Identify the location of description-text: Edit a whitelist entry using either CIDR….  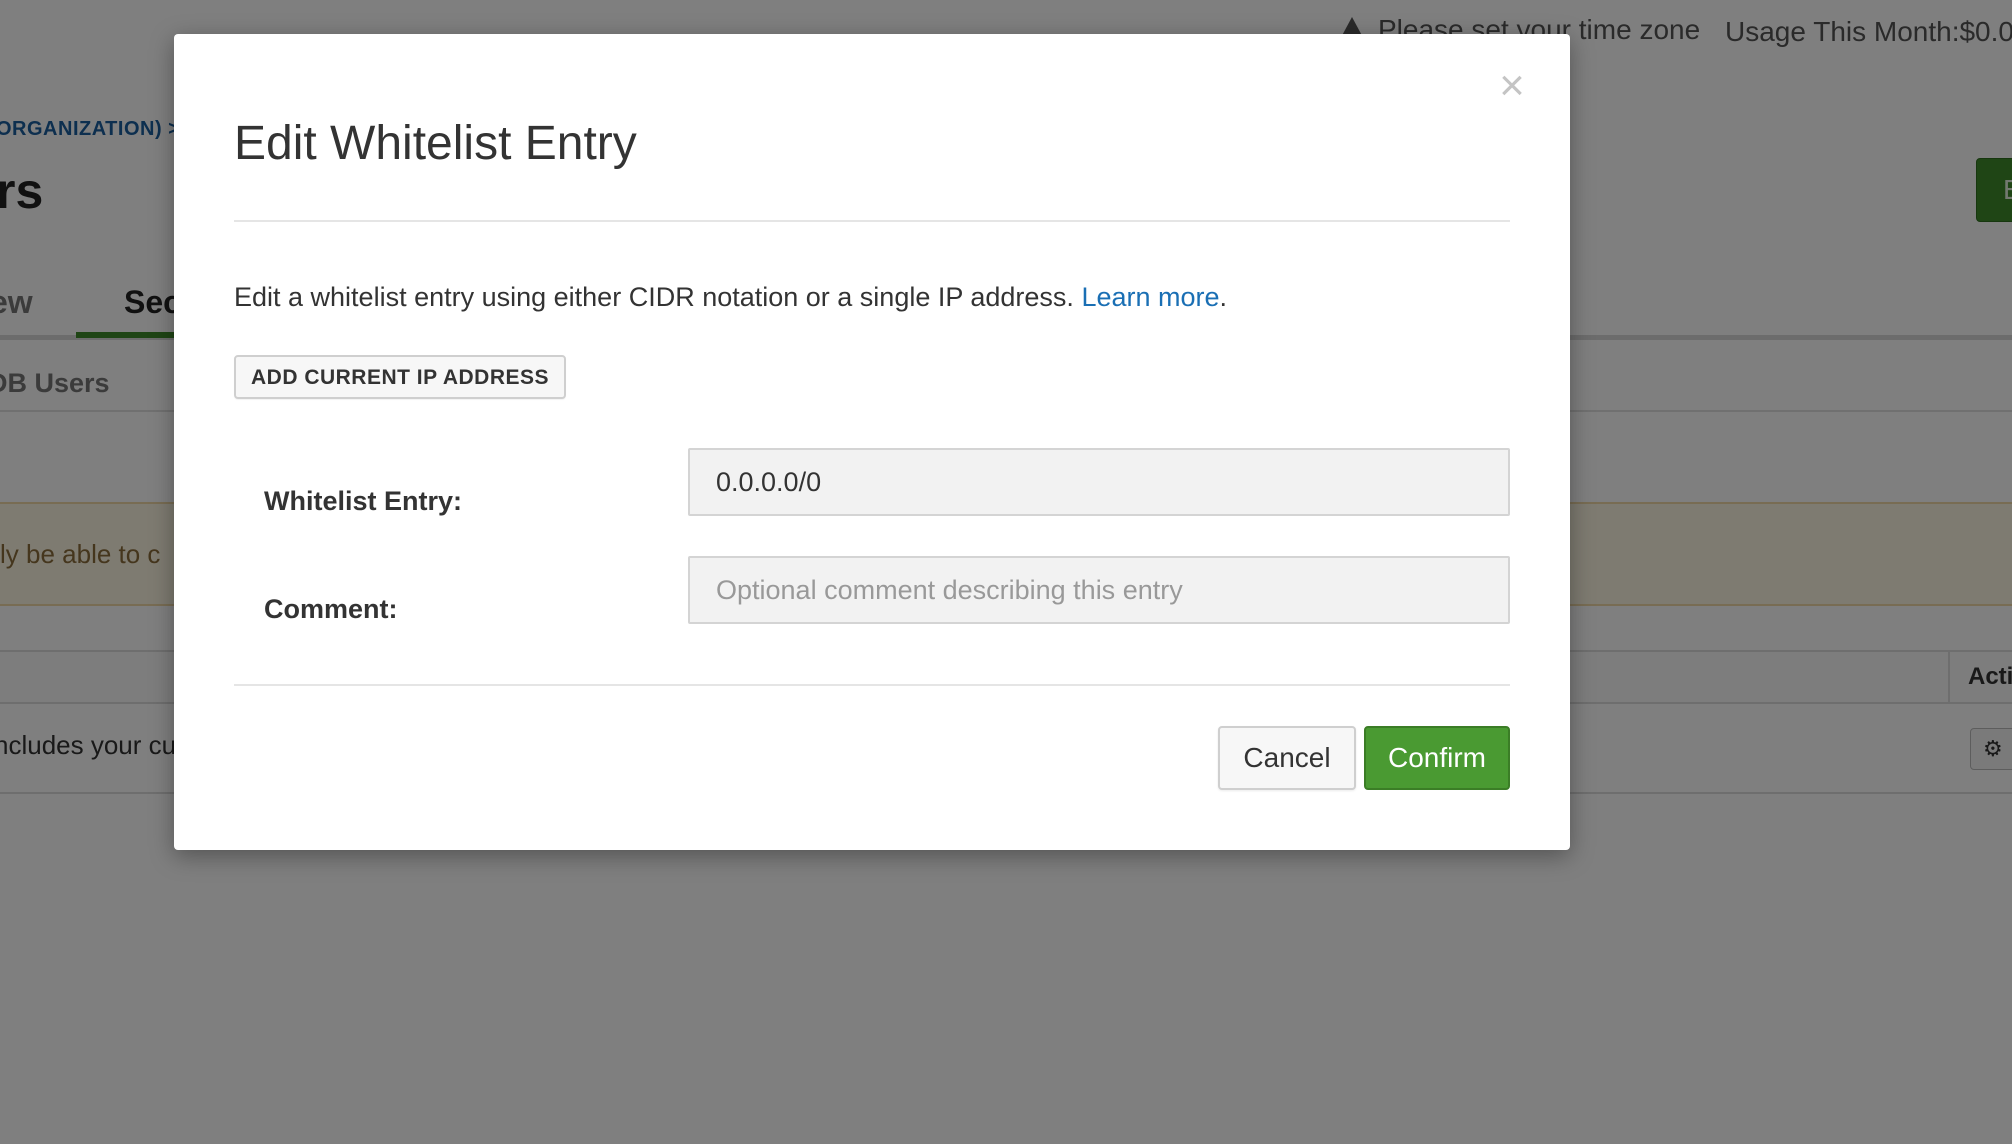
(654, 297).